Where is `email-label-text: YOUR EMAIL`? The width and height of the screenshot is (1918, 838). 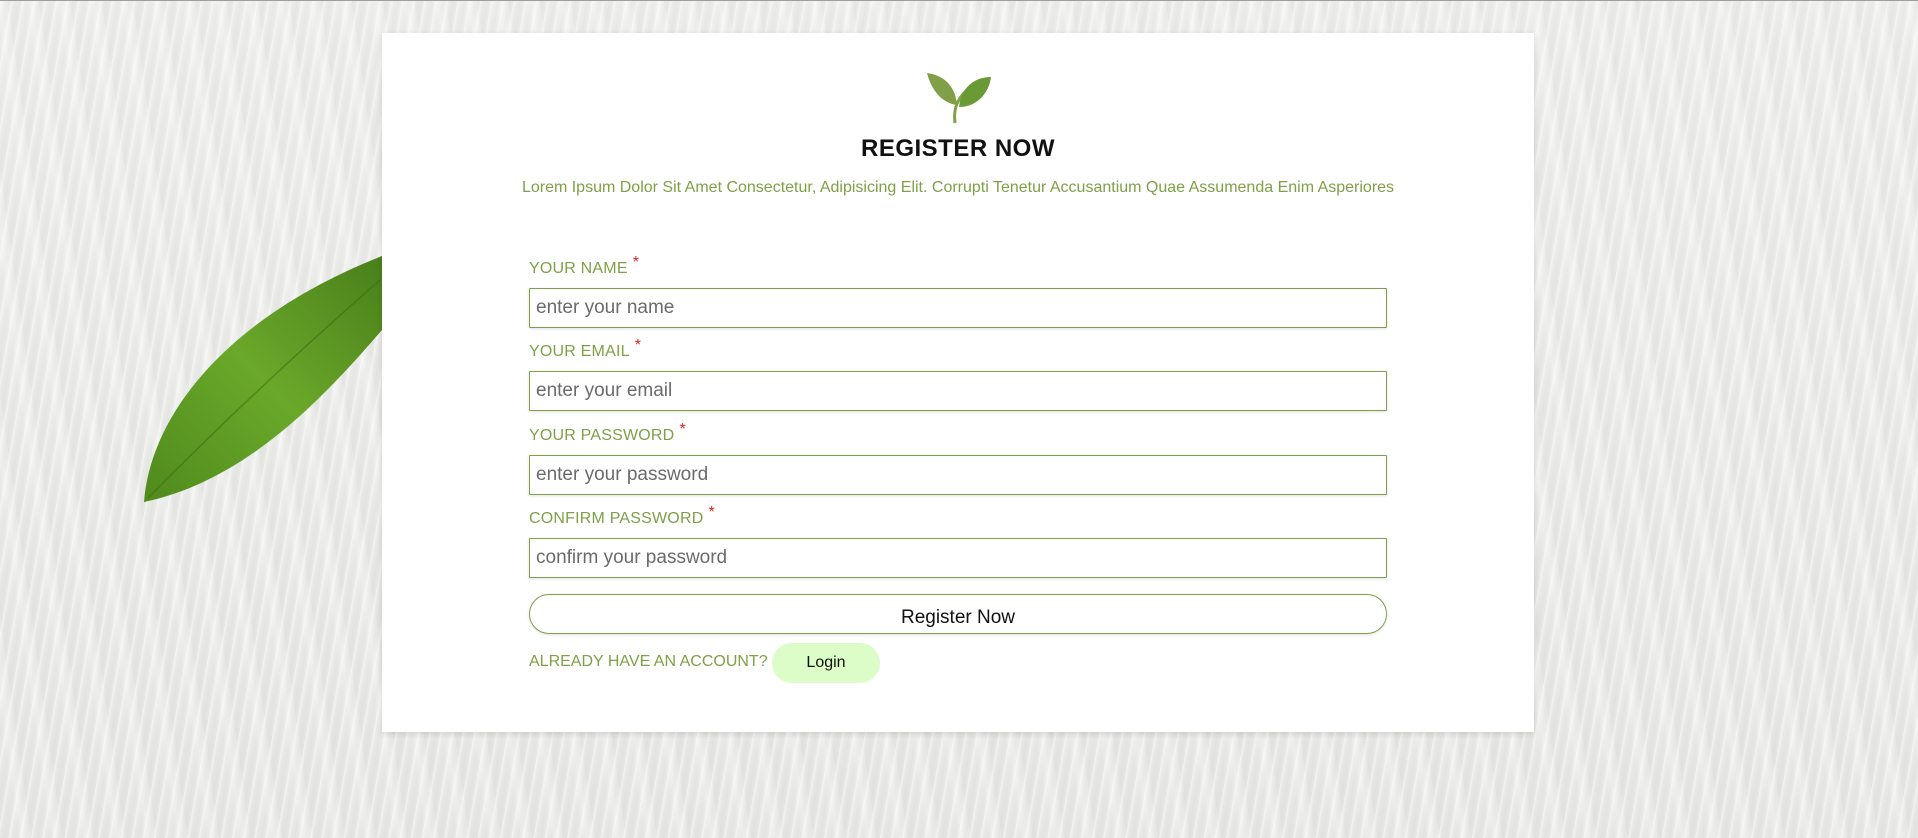
email-label-text: YOUR EMAIL is located at coordinates (579, 351).